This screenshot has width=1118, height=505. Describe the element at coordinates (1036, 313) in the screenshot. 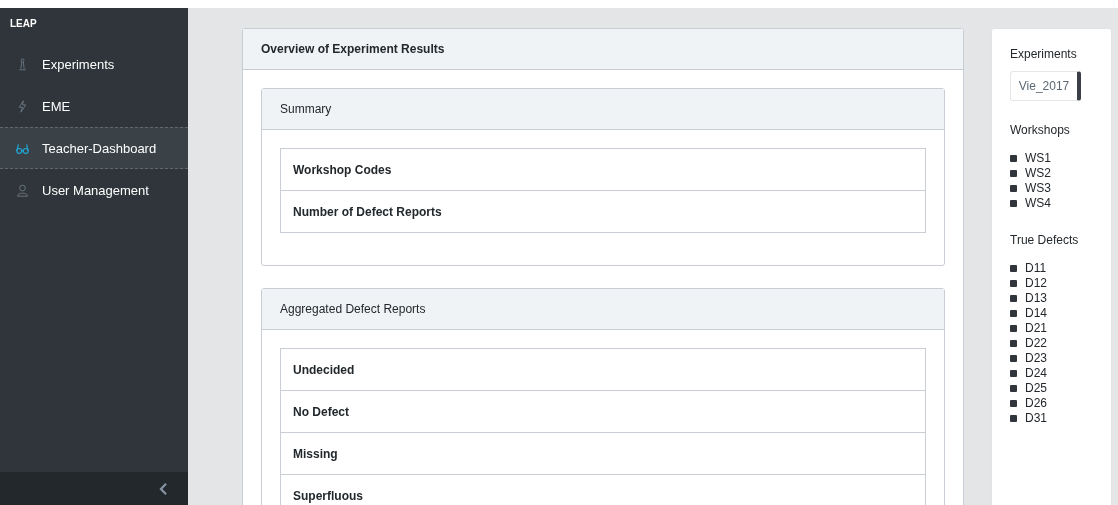

I see `legend-label: D14` at that location.